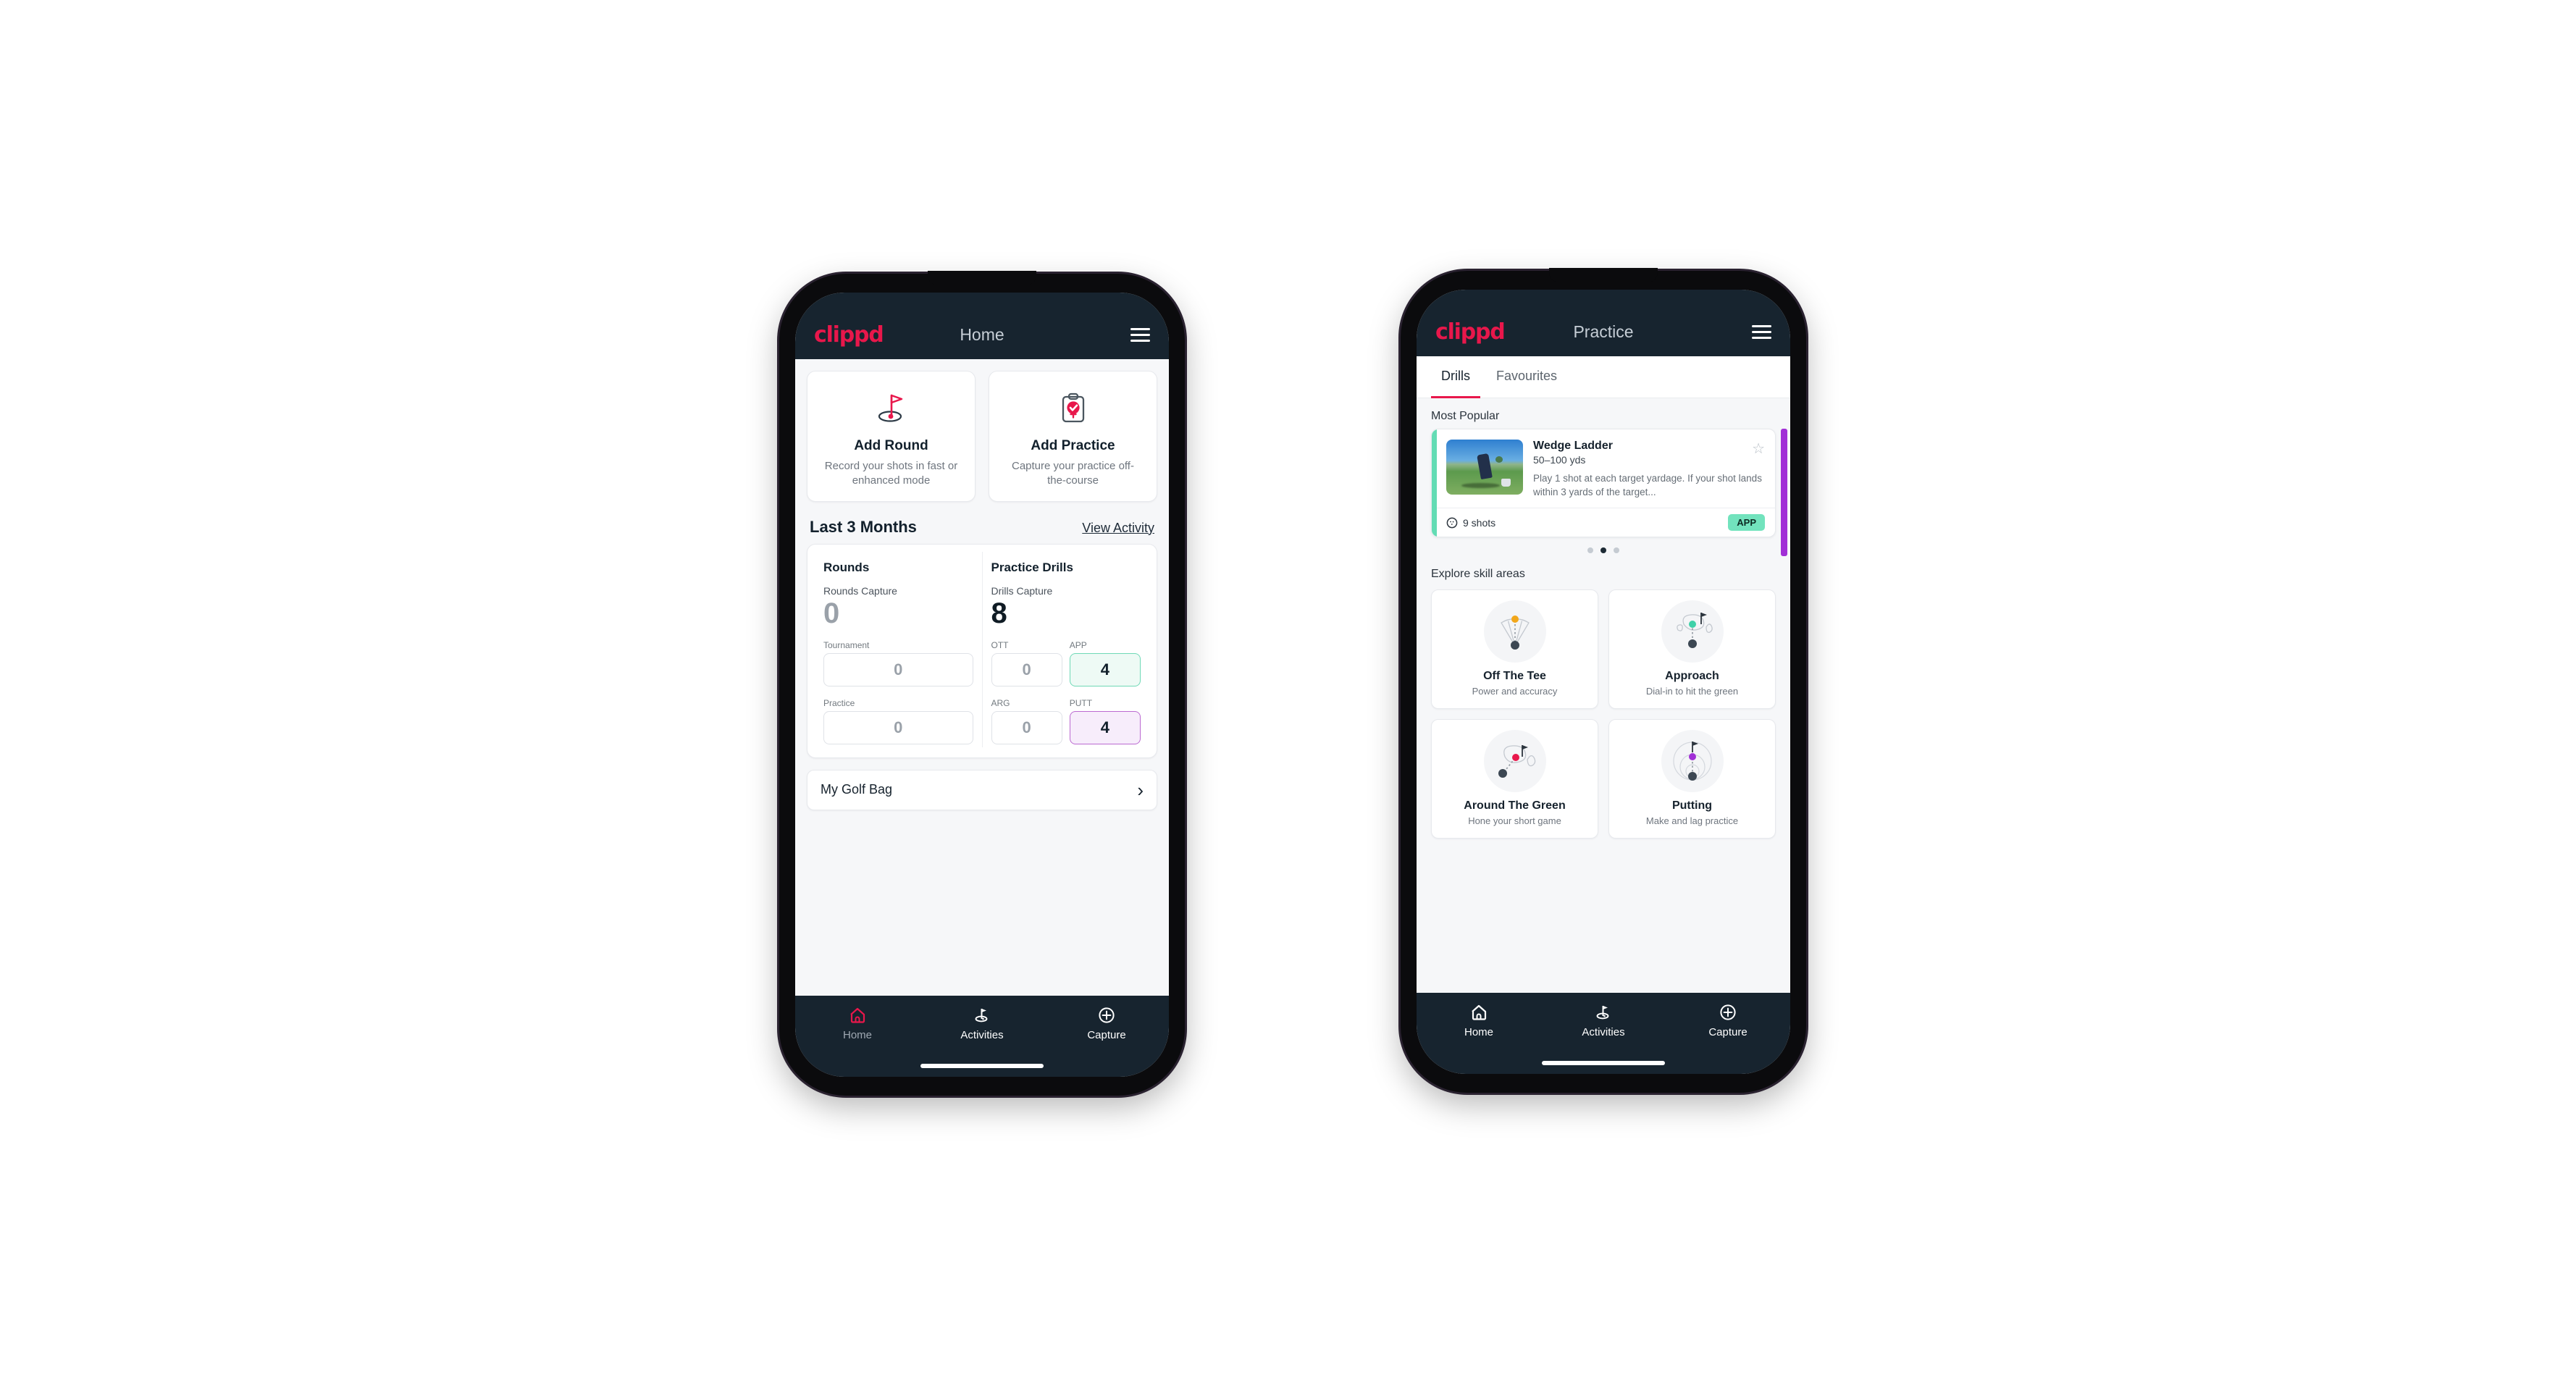 This screenshot has height=1386, width=2576. Describe the element at coordinates (1140, 789) in the screenshot. I see `chevron-right-icon: ›` at that location.